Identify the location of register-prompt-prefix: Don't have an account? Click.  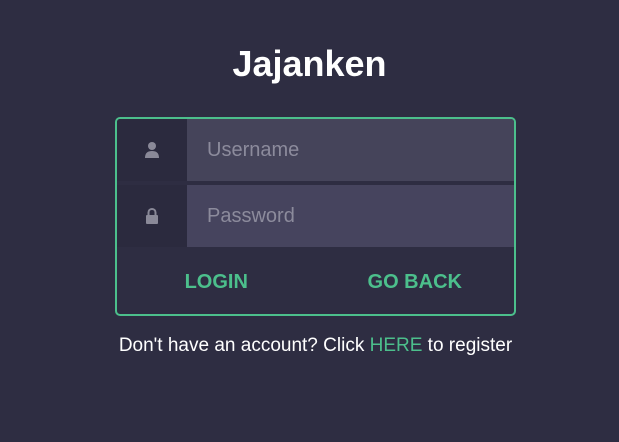
(244, 345).